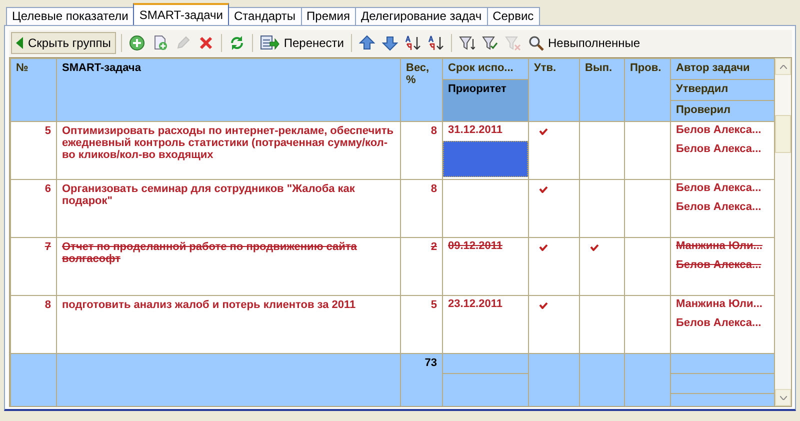  I want to click on weight-value: 2, so click(434, 247).